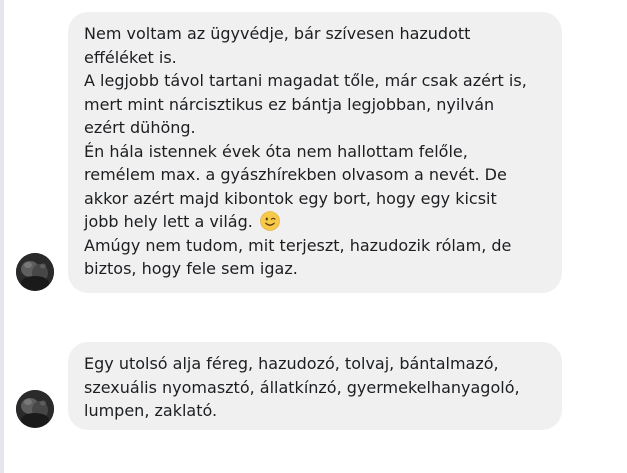  Describe the element at coordinates (191, 268) in the screenshot. I see `message-line: biztos, hogy fele sem igaz.` at that location.